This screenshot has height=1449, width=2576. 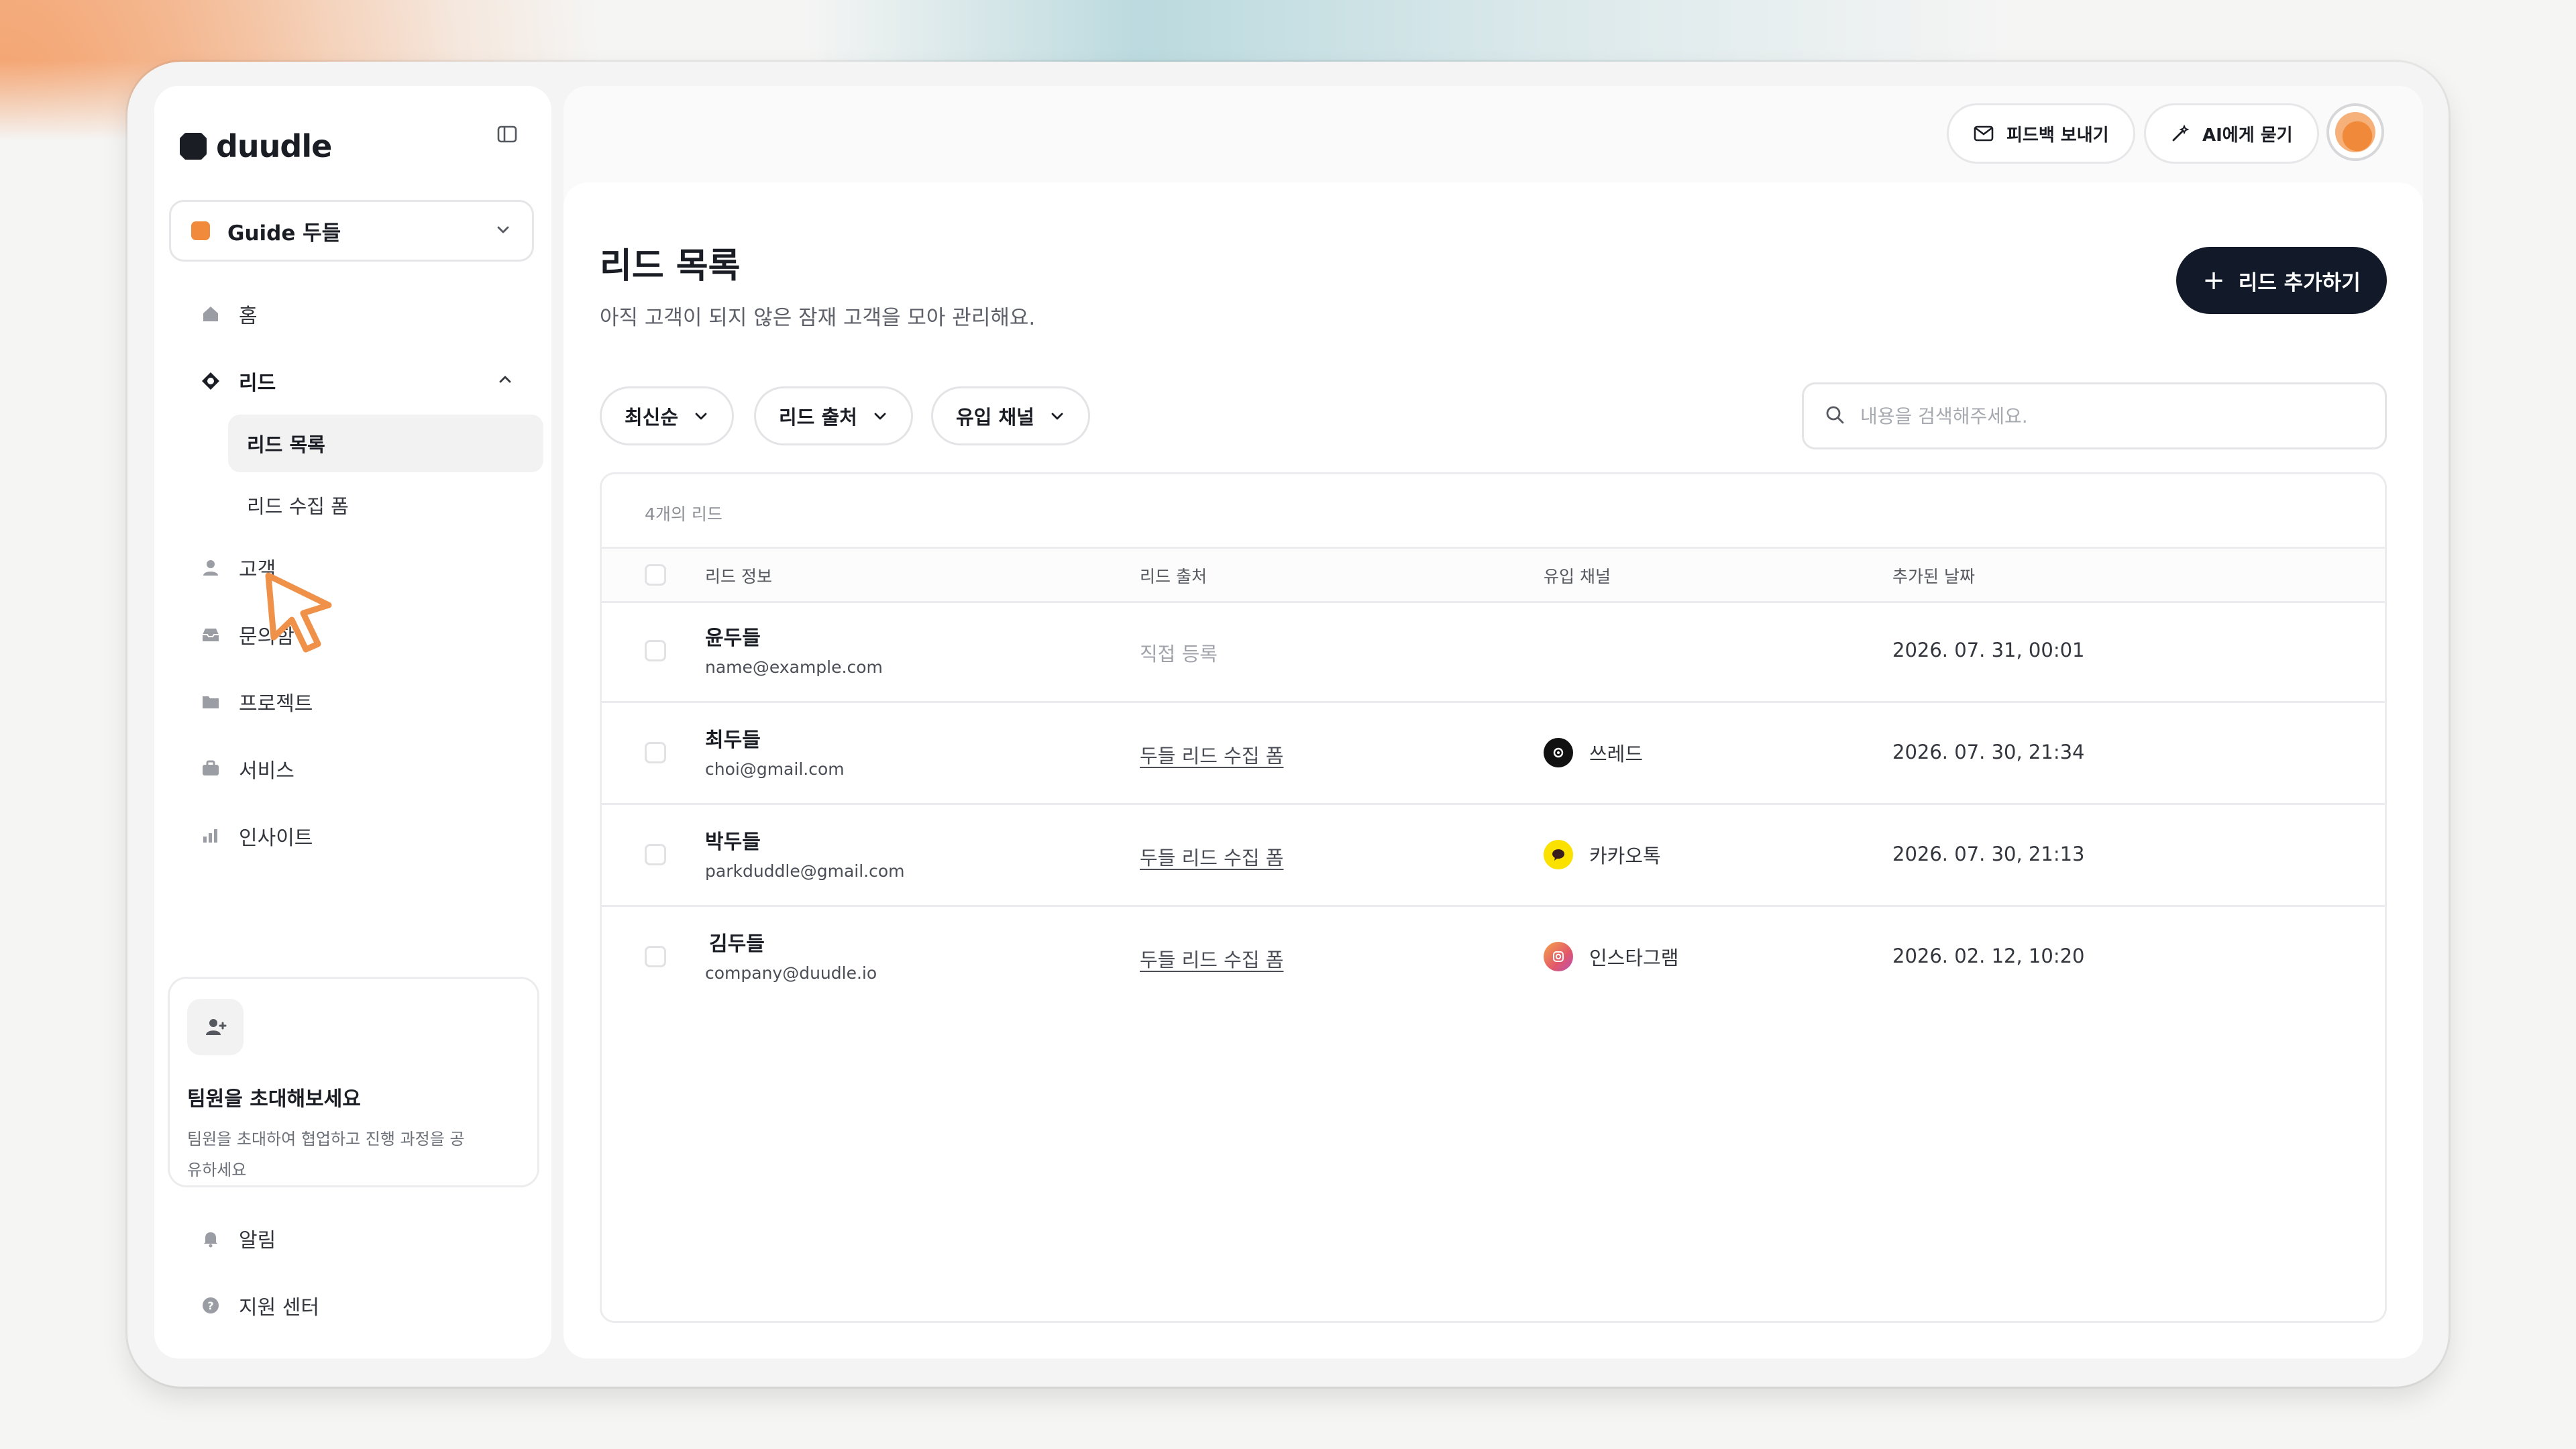 I want to click on user-icon, so click(x=211, y=567).